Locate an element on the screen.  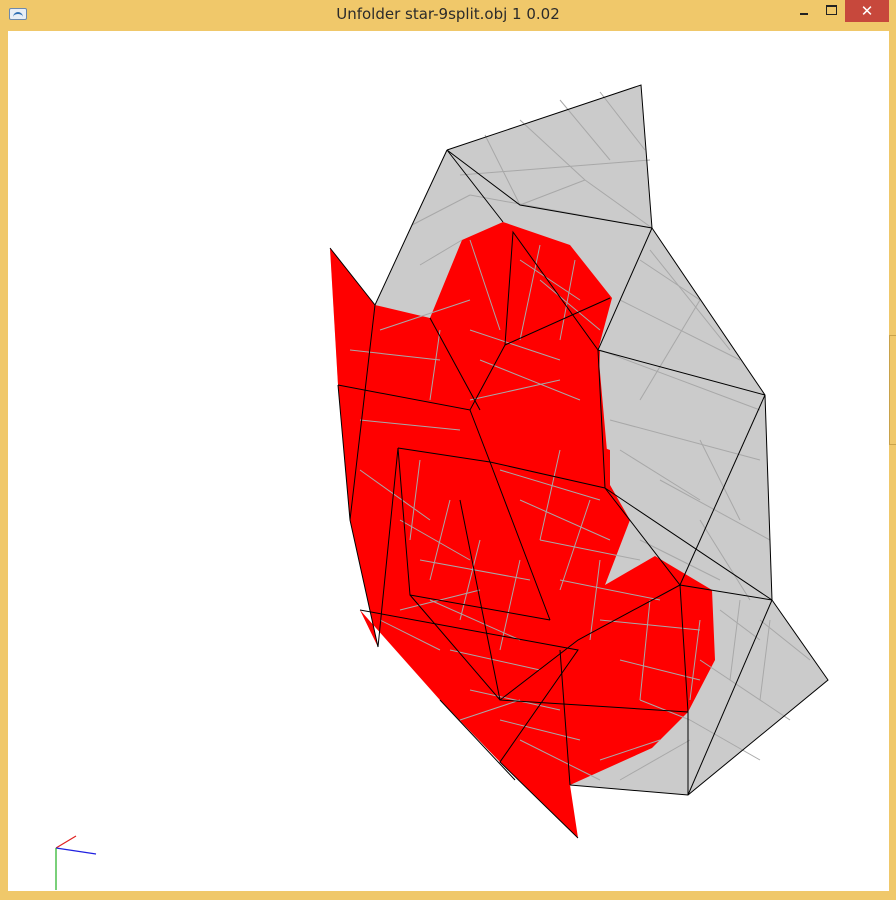
close-button: ✕ is located at coordinates (867, 11).